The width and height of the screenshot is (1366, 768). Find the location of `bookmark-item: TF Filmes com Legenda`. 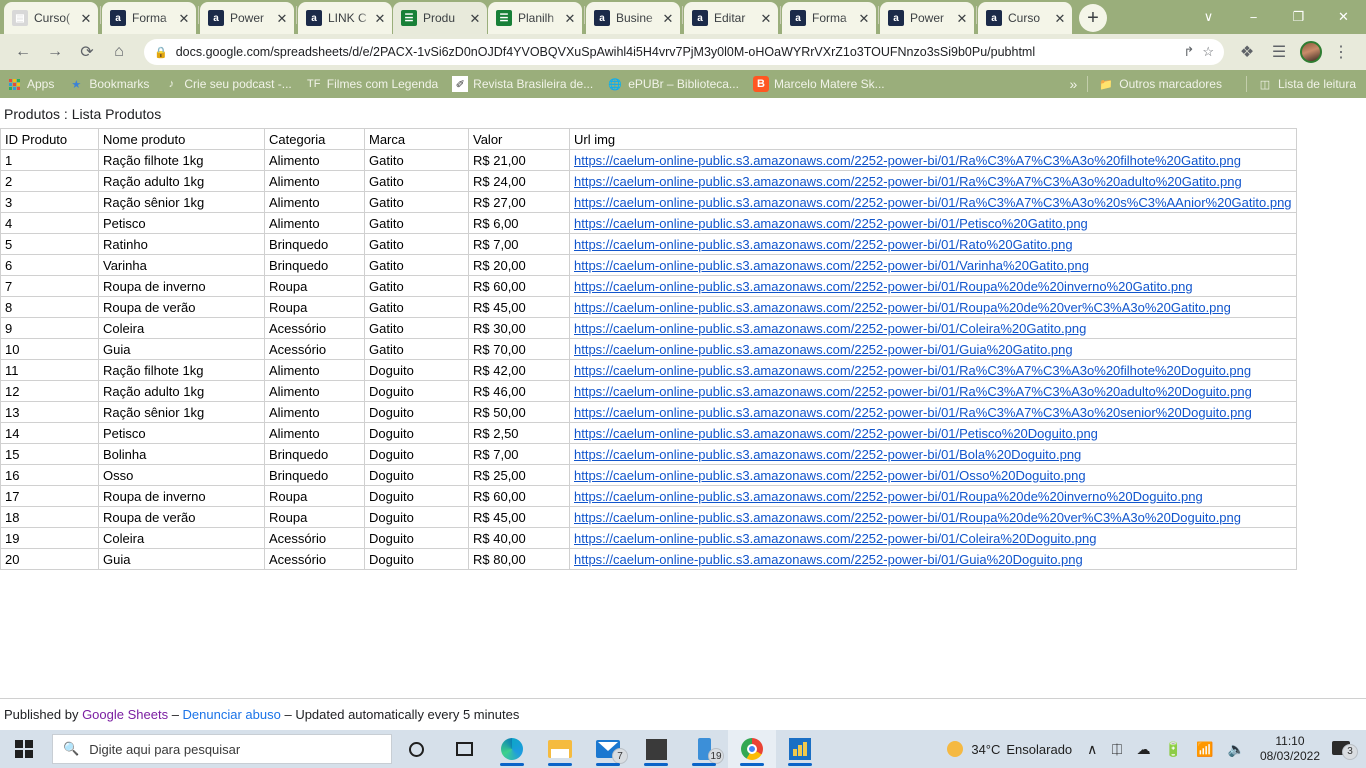

bookmark-item: TF Filmes com Legenda is located at coordinates (372, 84).